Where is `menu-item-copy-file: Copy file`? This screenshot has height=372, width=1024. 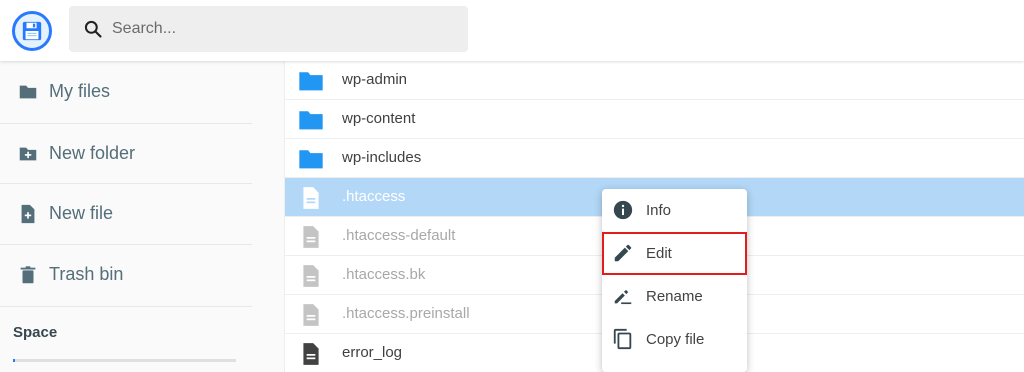
menu-item-copy-file: Copy file is located at coordinates (674, 339).